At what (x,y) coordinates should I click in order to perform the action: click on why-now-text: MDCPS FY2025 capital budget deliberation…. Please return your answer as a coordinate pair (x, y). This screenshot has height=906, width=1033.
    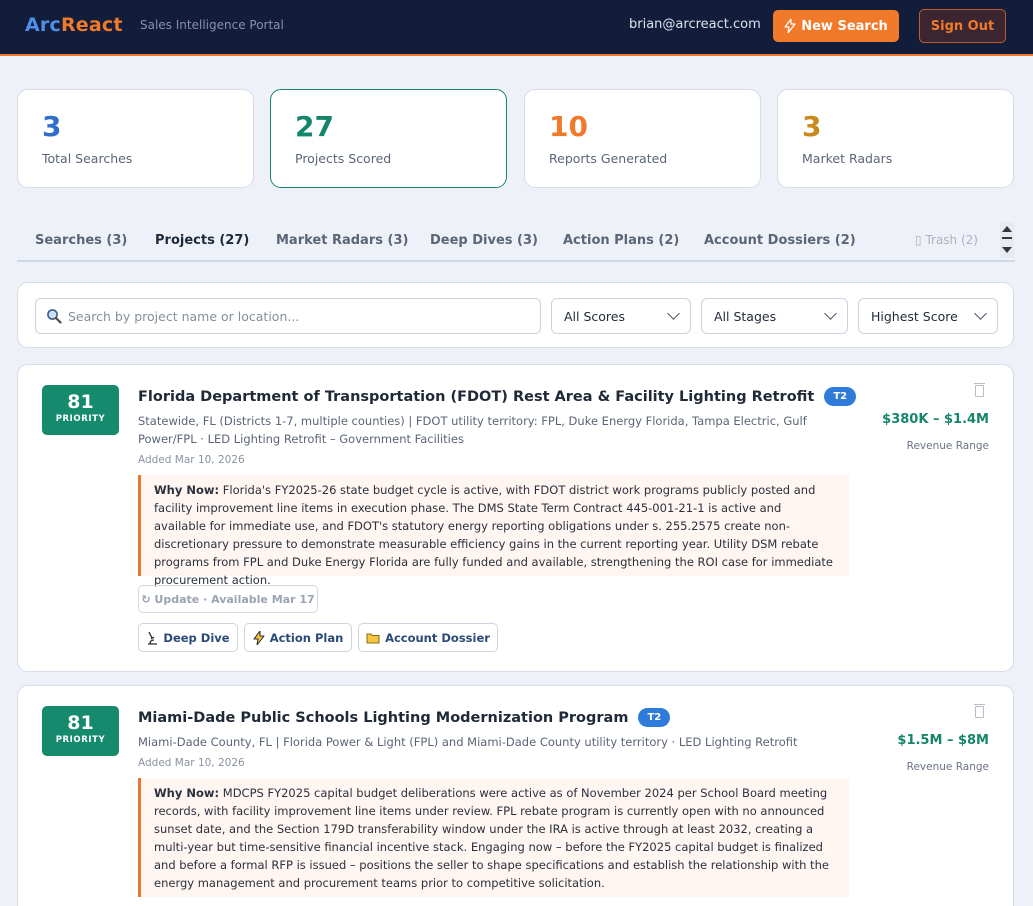
    Looking at the image, I should click on (491, 838).